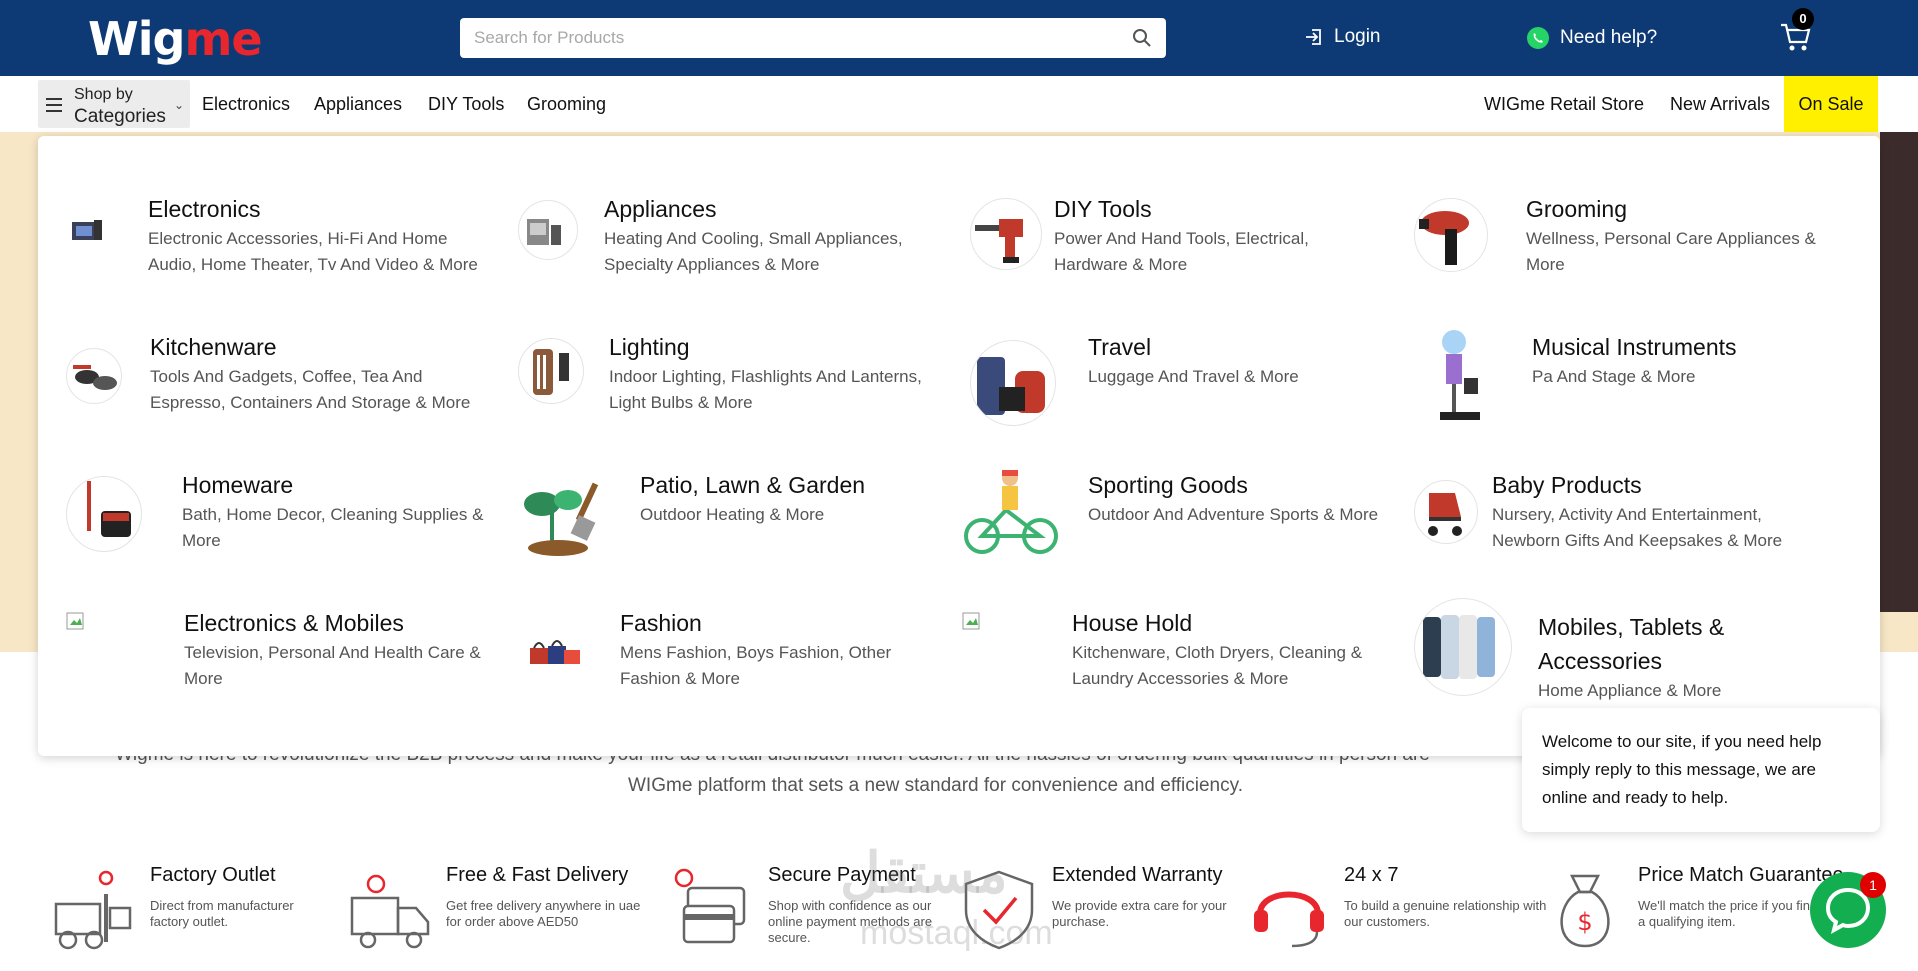 This screenshot has height=971, width=1918. Describe the element at coordinates (710, 906) in the screenshot. I see `credit-card-icon` at that location.